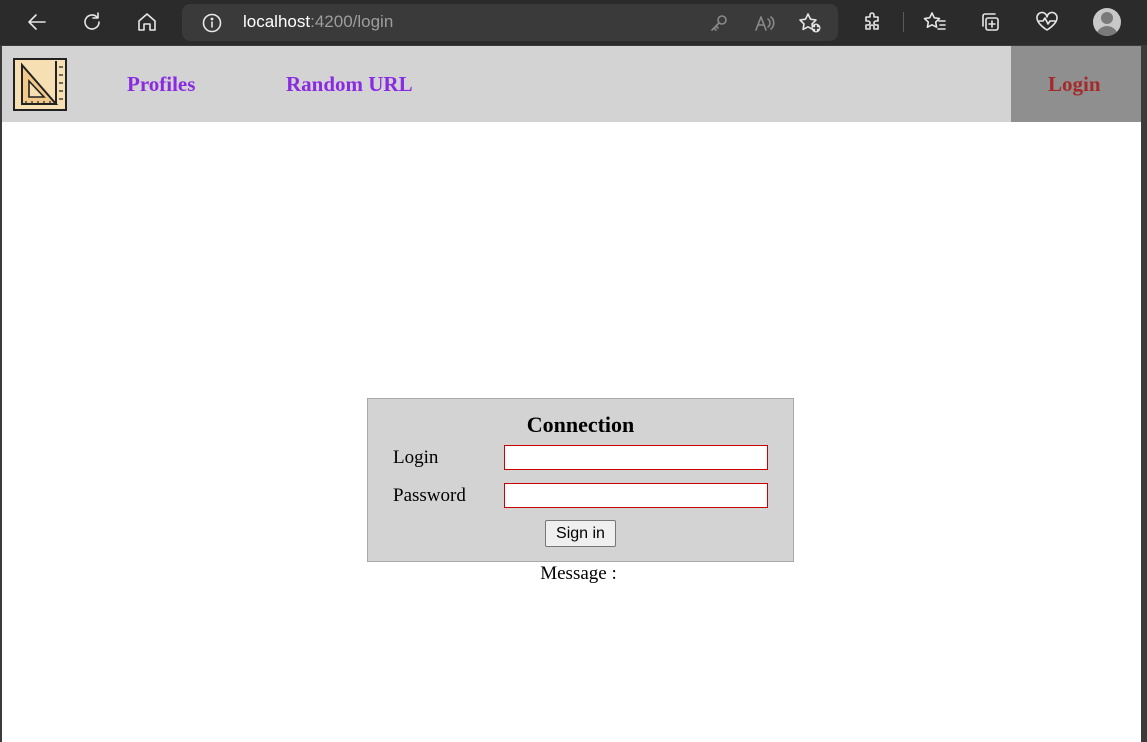 The width and height of the screenshot is (1147, 742). I want to click on browser-toolbar: localhost:4200/login, so click(573, 22).